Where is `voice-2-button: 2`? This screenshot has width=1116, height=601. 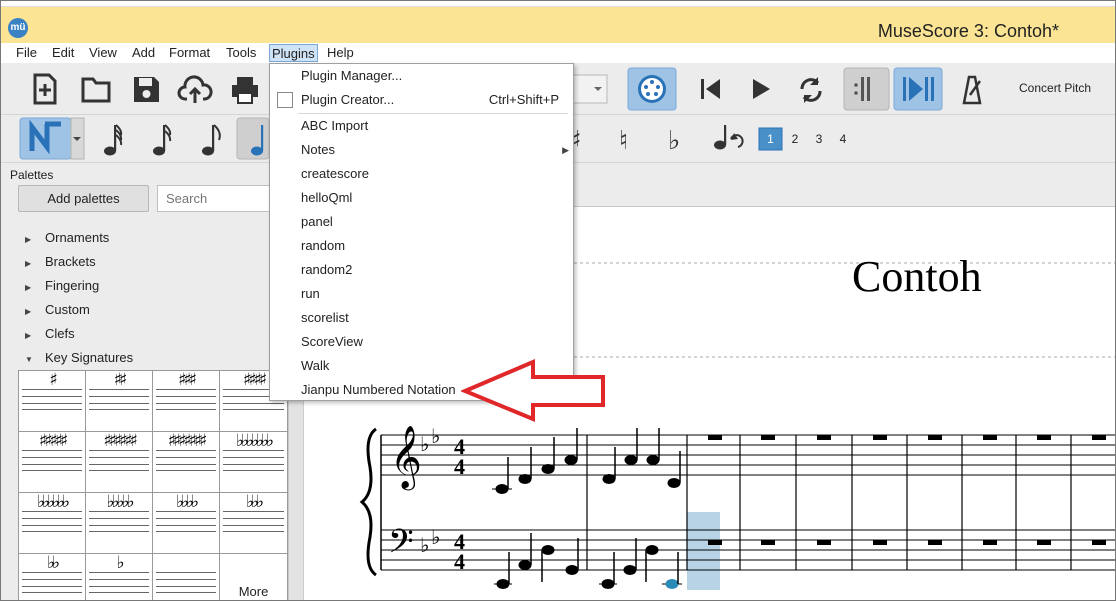 voice-2-button: 2 is located at coordinates (795, 139).